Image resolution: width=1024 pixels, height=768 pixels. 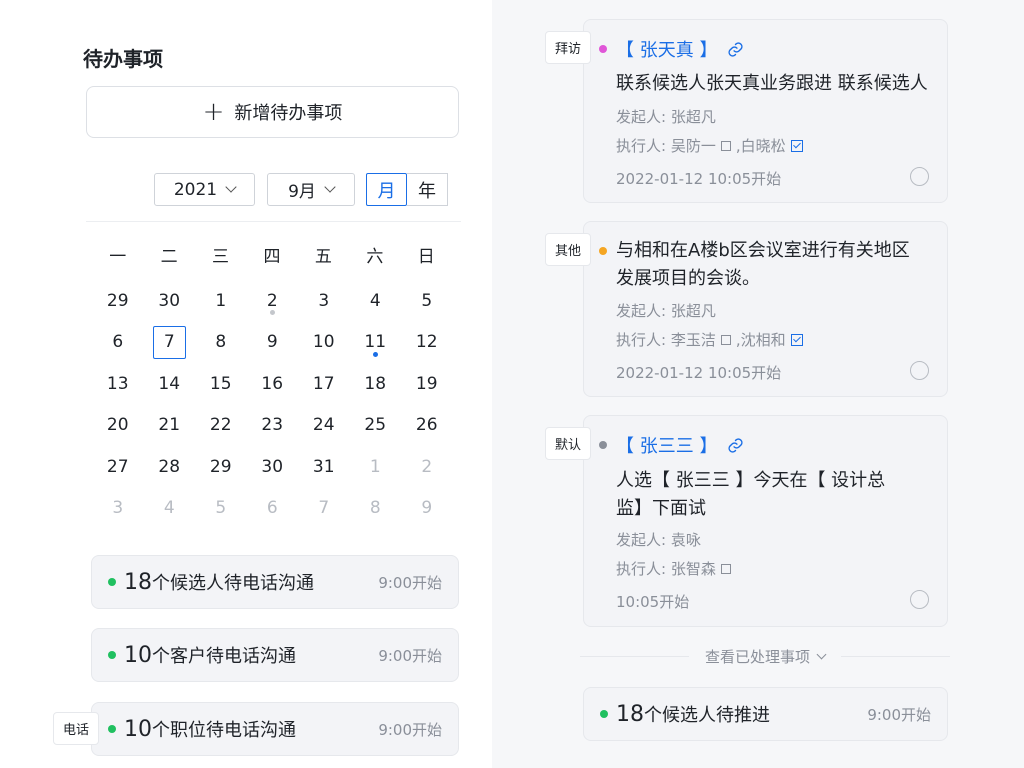 I want to click on description-line: 人选【 张三三 】今天在【 设计总, so click(x=751, y=480).